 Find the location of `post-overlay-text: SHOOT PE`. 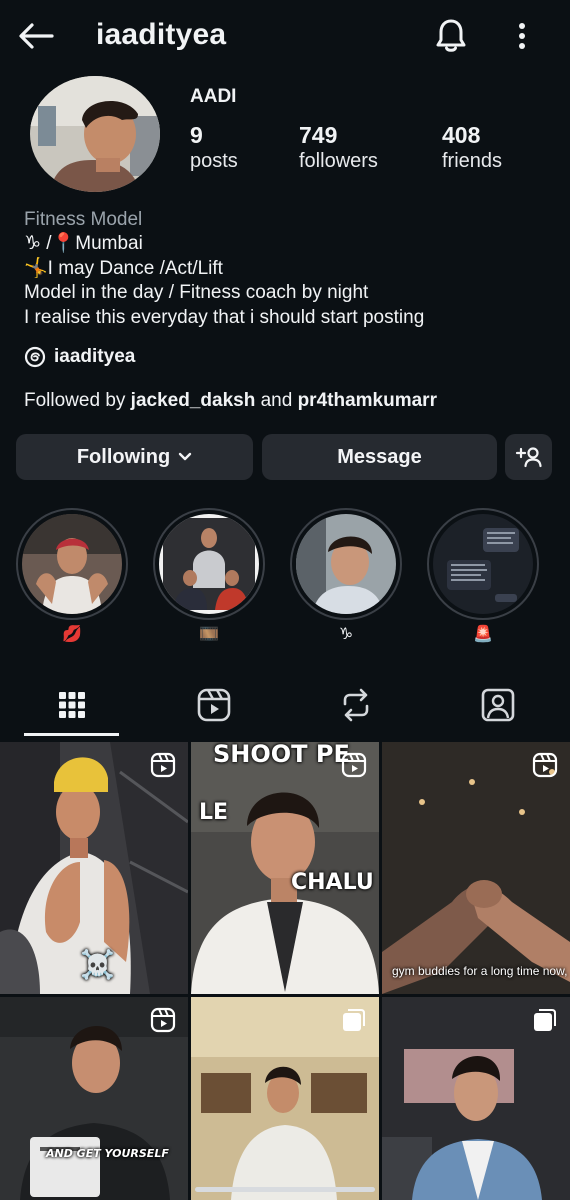

post-overlay-text: SHOOT PE is located at coordinates (281, 755).